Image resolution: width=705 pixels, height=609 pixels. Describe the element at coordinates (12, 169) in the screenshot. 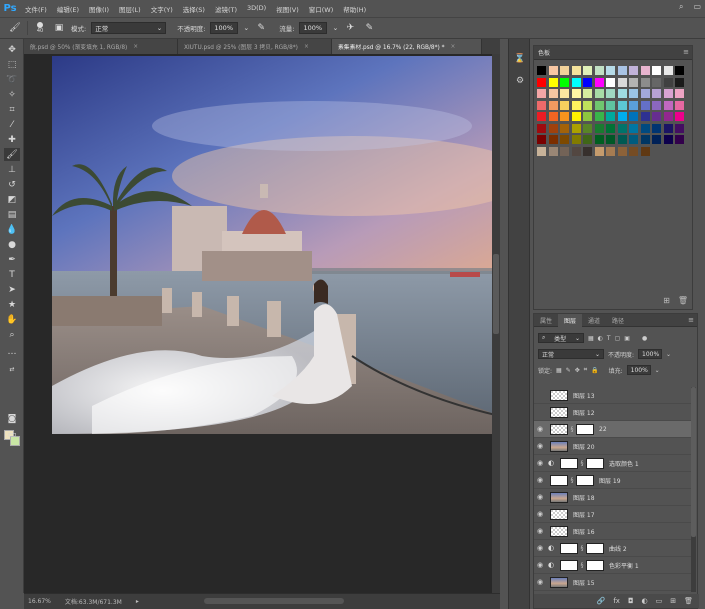

I see `clone-stamp-icon: ⊥` at that location.